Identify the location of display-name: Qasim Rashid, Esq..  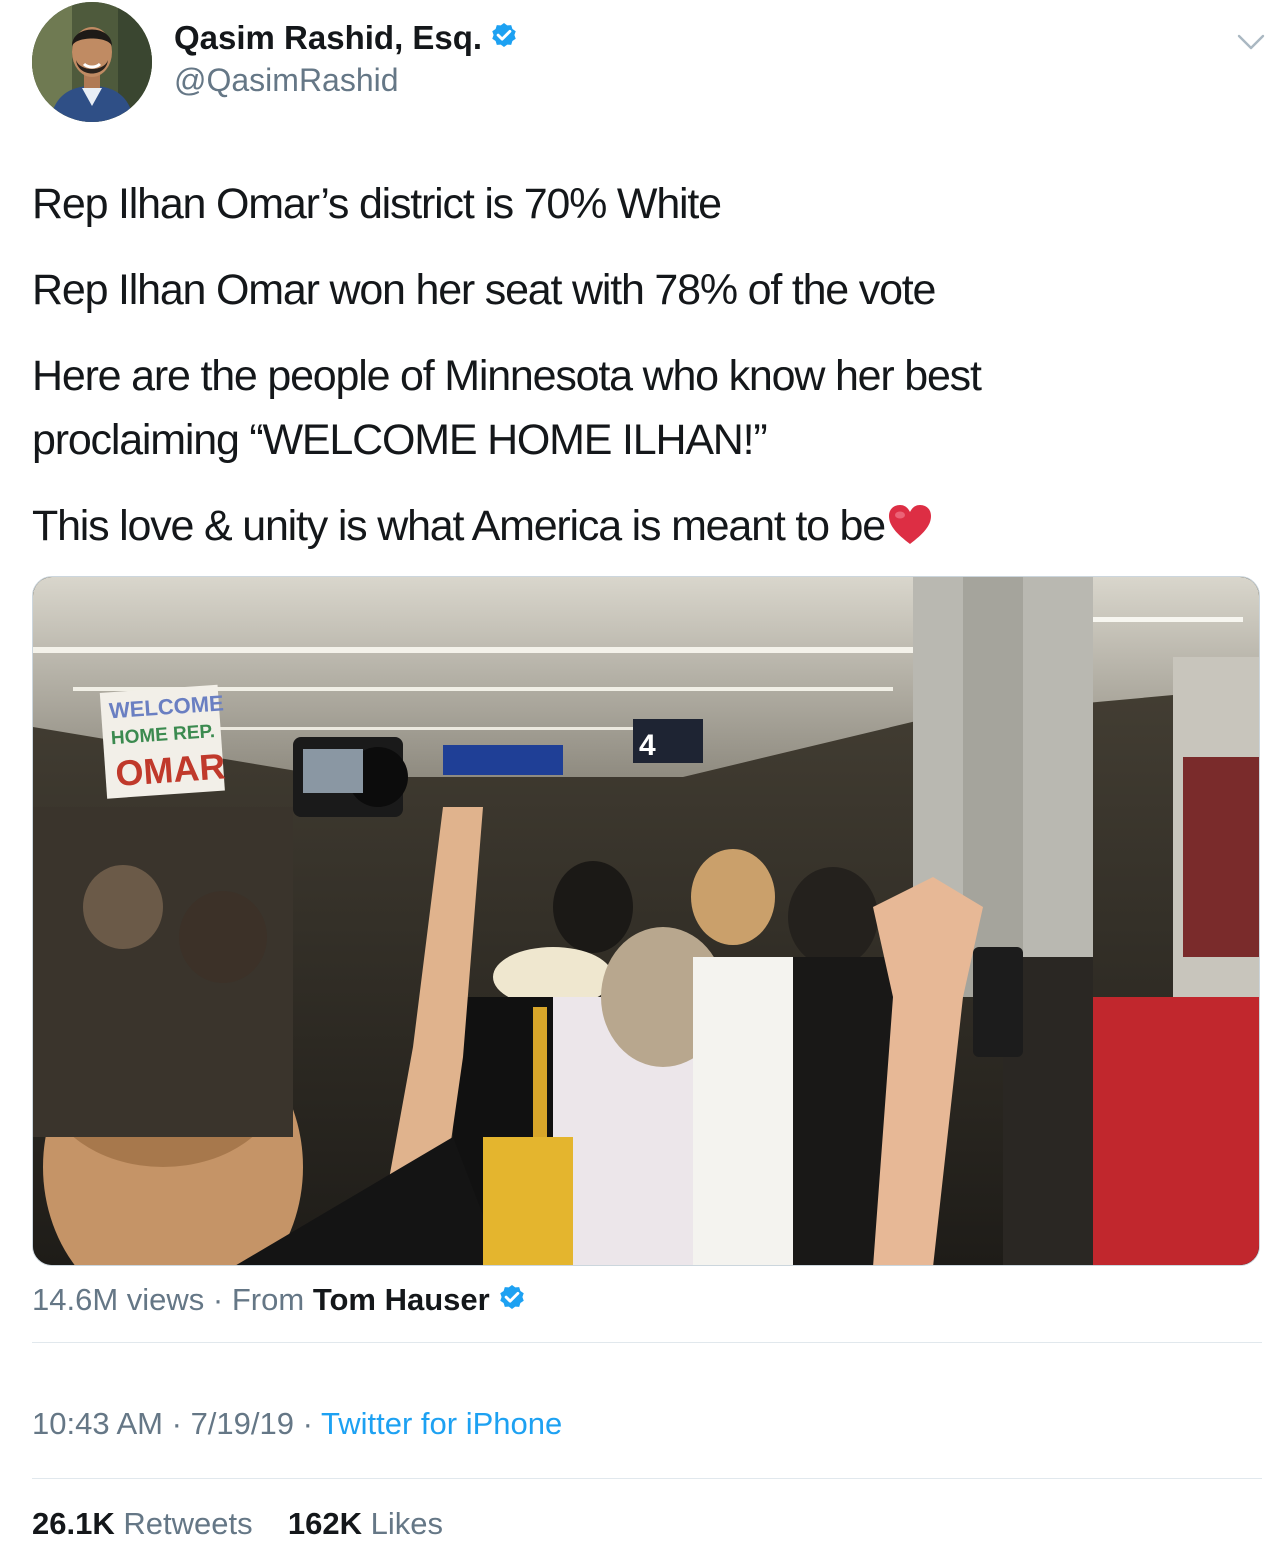
(347, 38).